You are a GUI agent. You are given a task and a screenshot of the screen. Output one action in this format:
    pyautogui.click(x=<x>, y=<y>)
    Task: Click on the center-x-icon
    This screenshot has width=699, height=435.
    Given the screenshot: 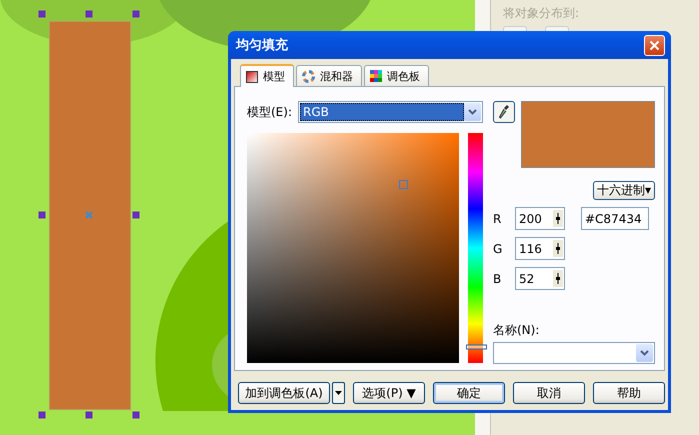 What is the action you would take?
    pyautogui.click(x=89, y=215)
    